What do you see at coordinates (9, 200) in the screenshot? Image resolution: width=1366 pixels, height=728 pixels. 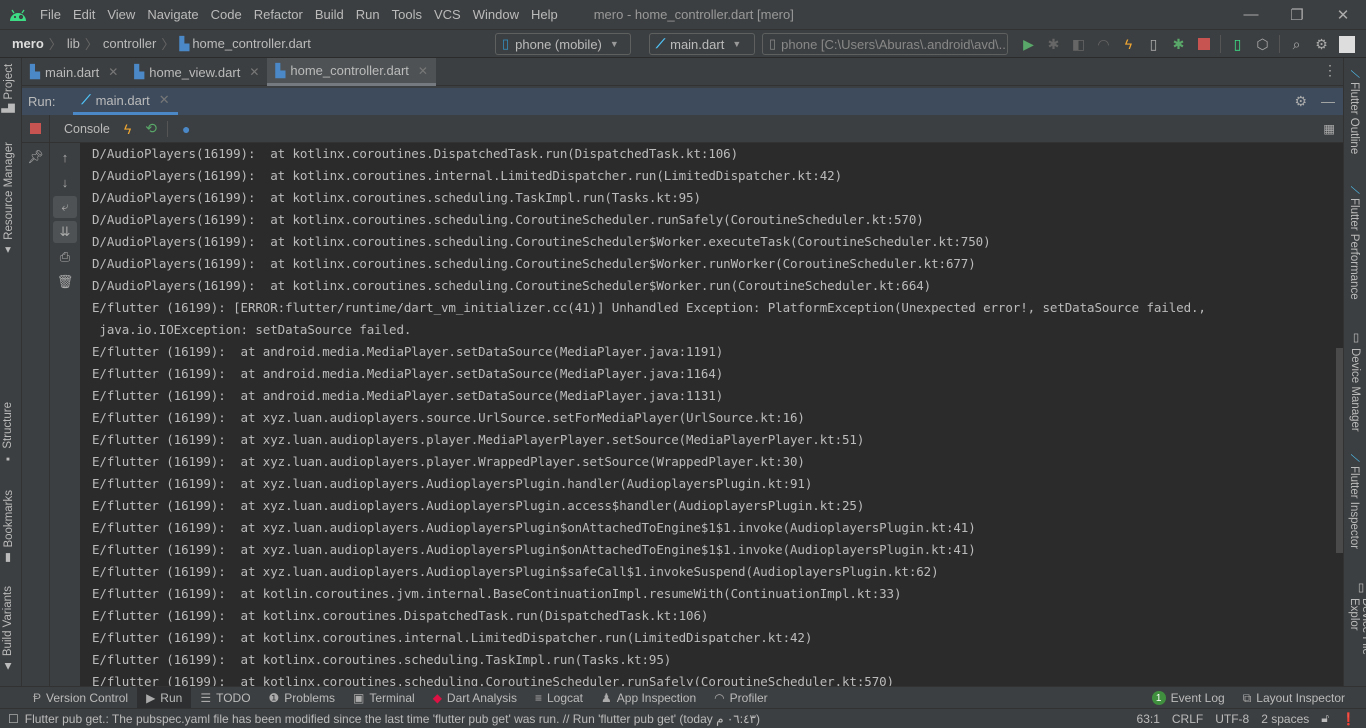 I see `tool-tab-resource-manager: ▴ Resource Manager` at bounding box center [9, 200].